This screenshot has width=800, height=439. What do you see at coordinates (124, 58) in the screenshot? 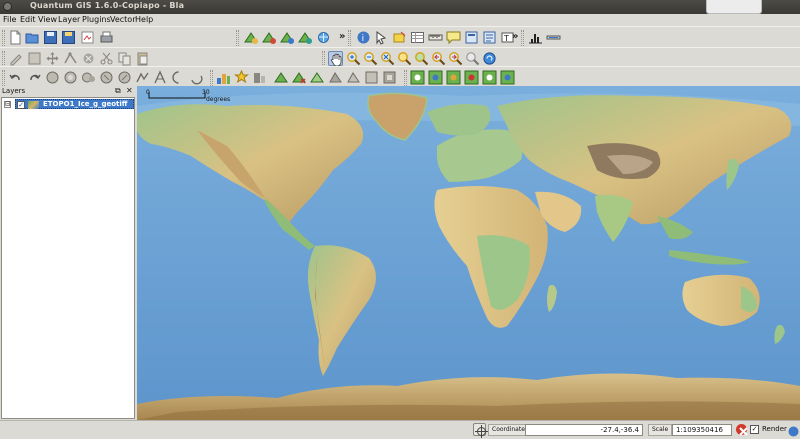
I see `copy-features-icon` at bounding box center [124, 58].